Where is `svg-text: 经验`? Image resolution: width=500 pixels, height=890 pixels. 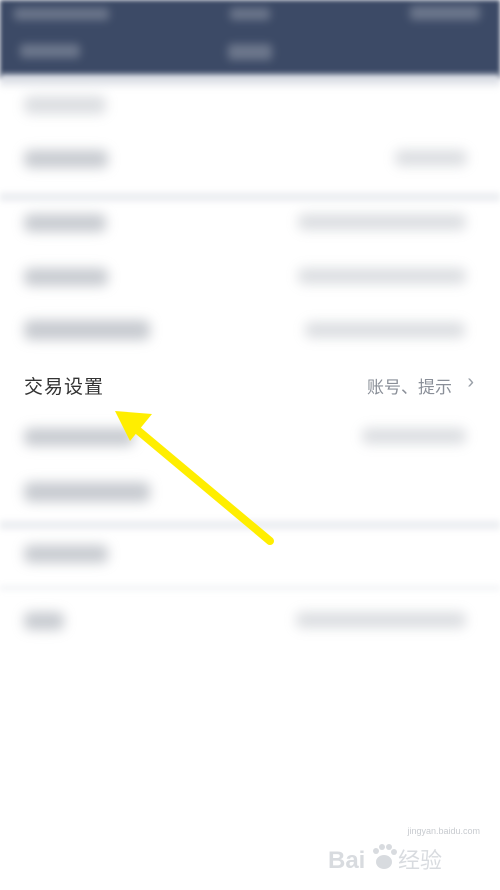 svg-text: 经验 is located at coordinates (420, 861).